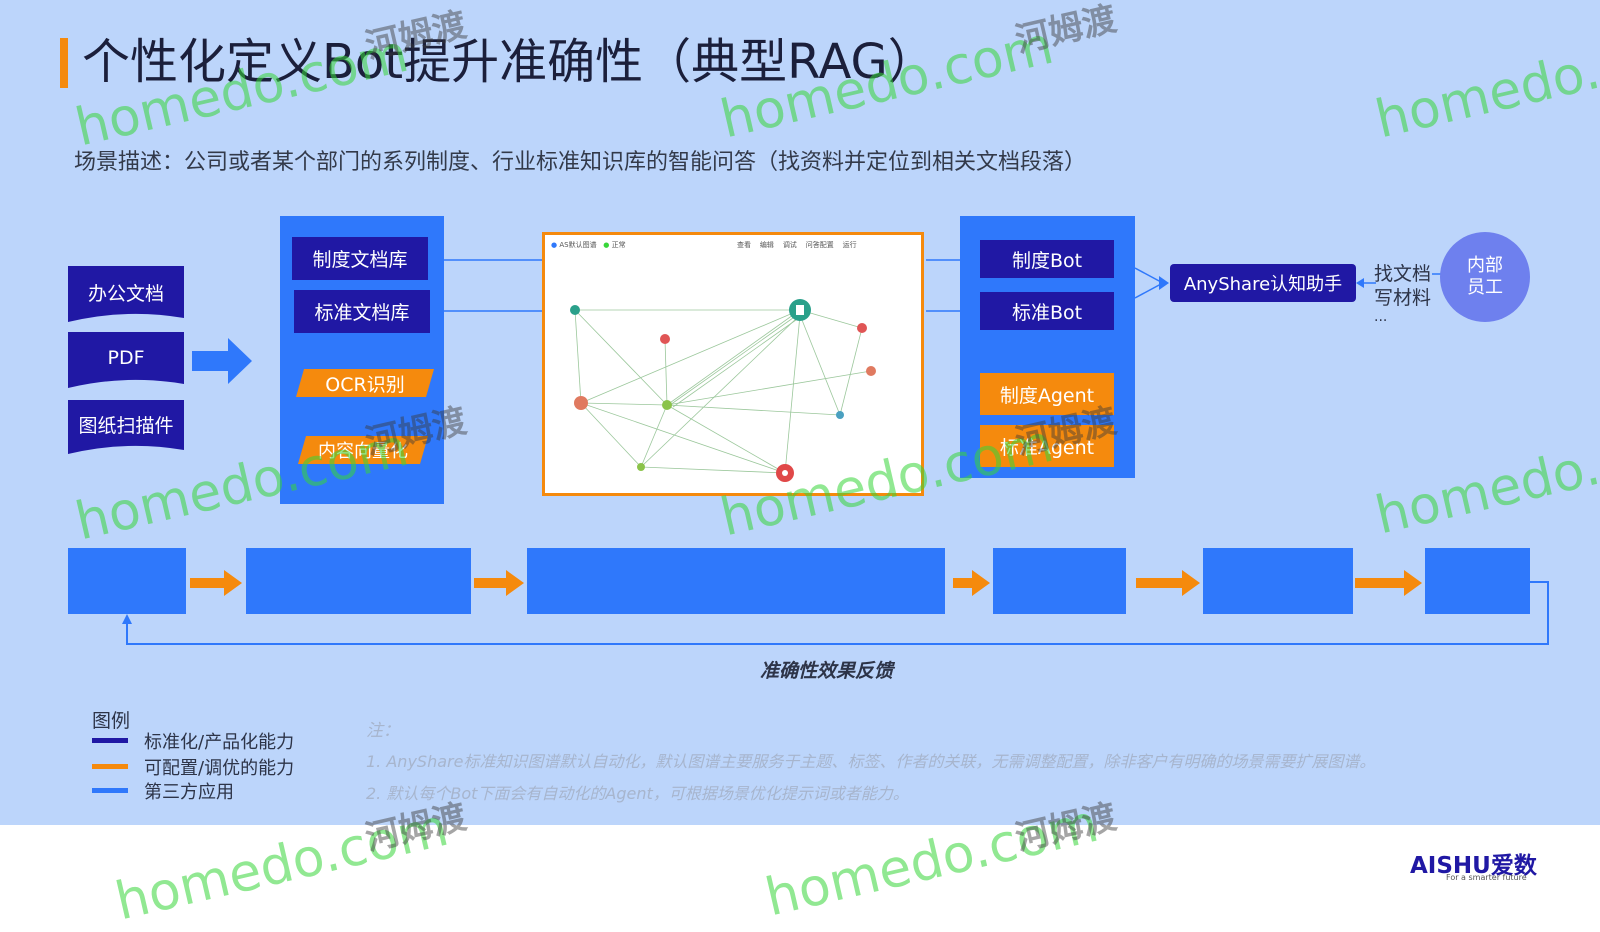  What do you see at coordinates (637, 793) in the screenshot?
I see `note-2: 2. 默认每个Bot下面会有自动化的Agent，可根据场景优化提示词或者能力。` at bounding box center [637, 793].